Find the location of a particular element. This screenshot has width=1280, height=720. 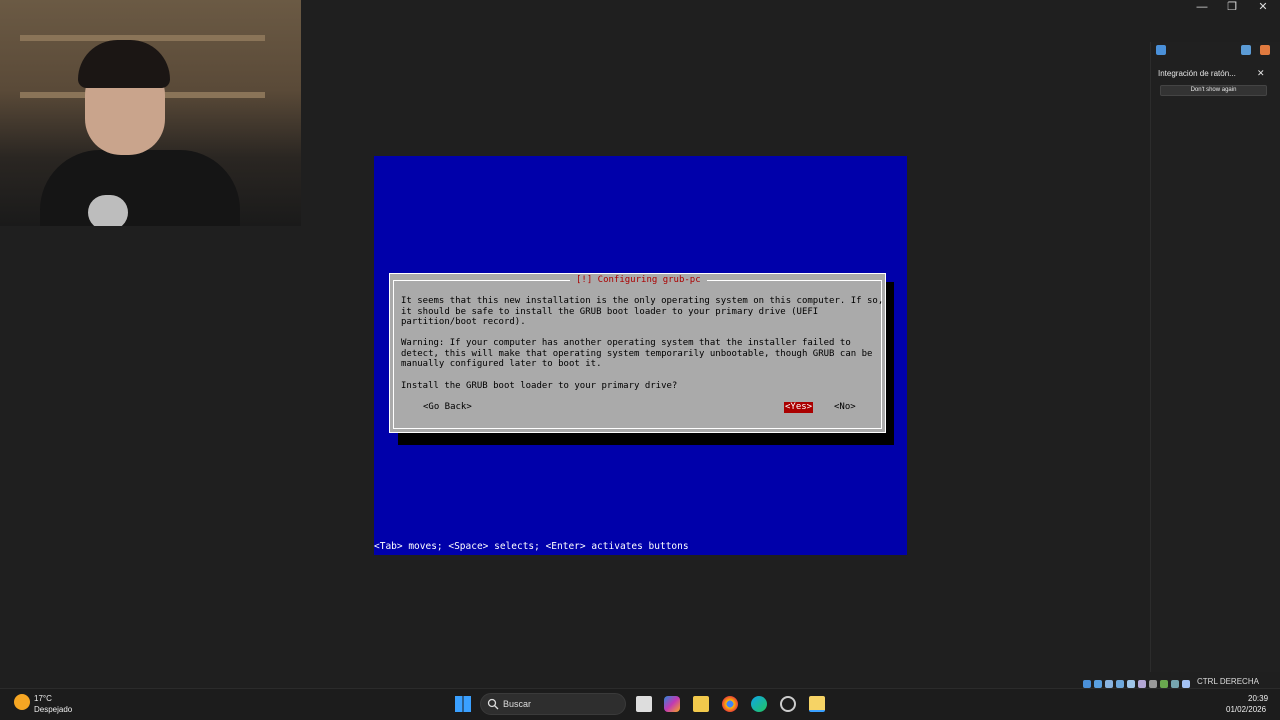

notification-close-icon: ✕ is located at coordinates (1261, 73).